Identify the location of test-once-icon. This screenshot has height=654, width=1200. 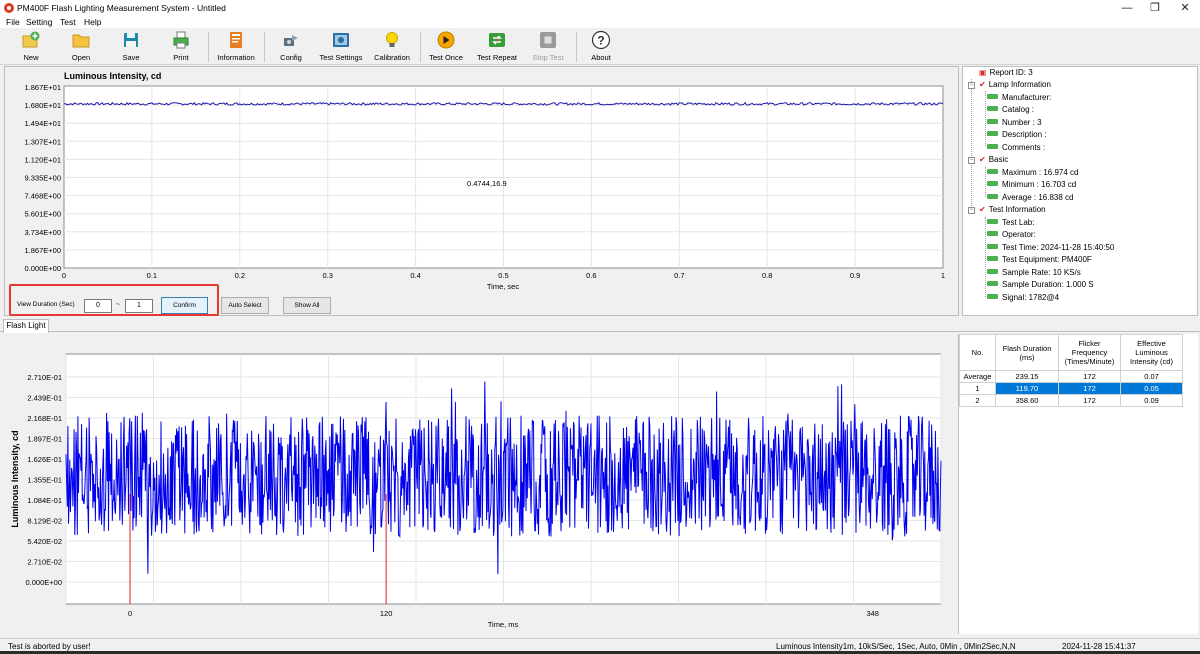
(446, 40).